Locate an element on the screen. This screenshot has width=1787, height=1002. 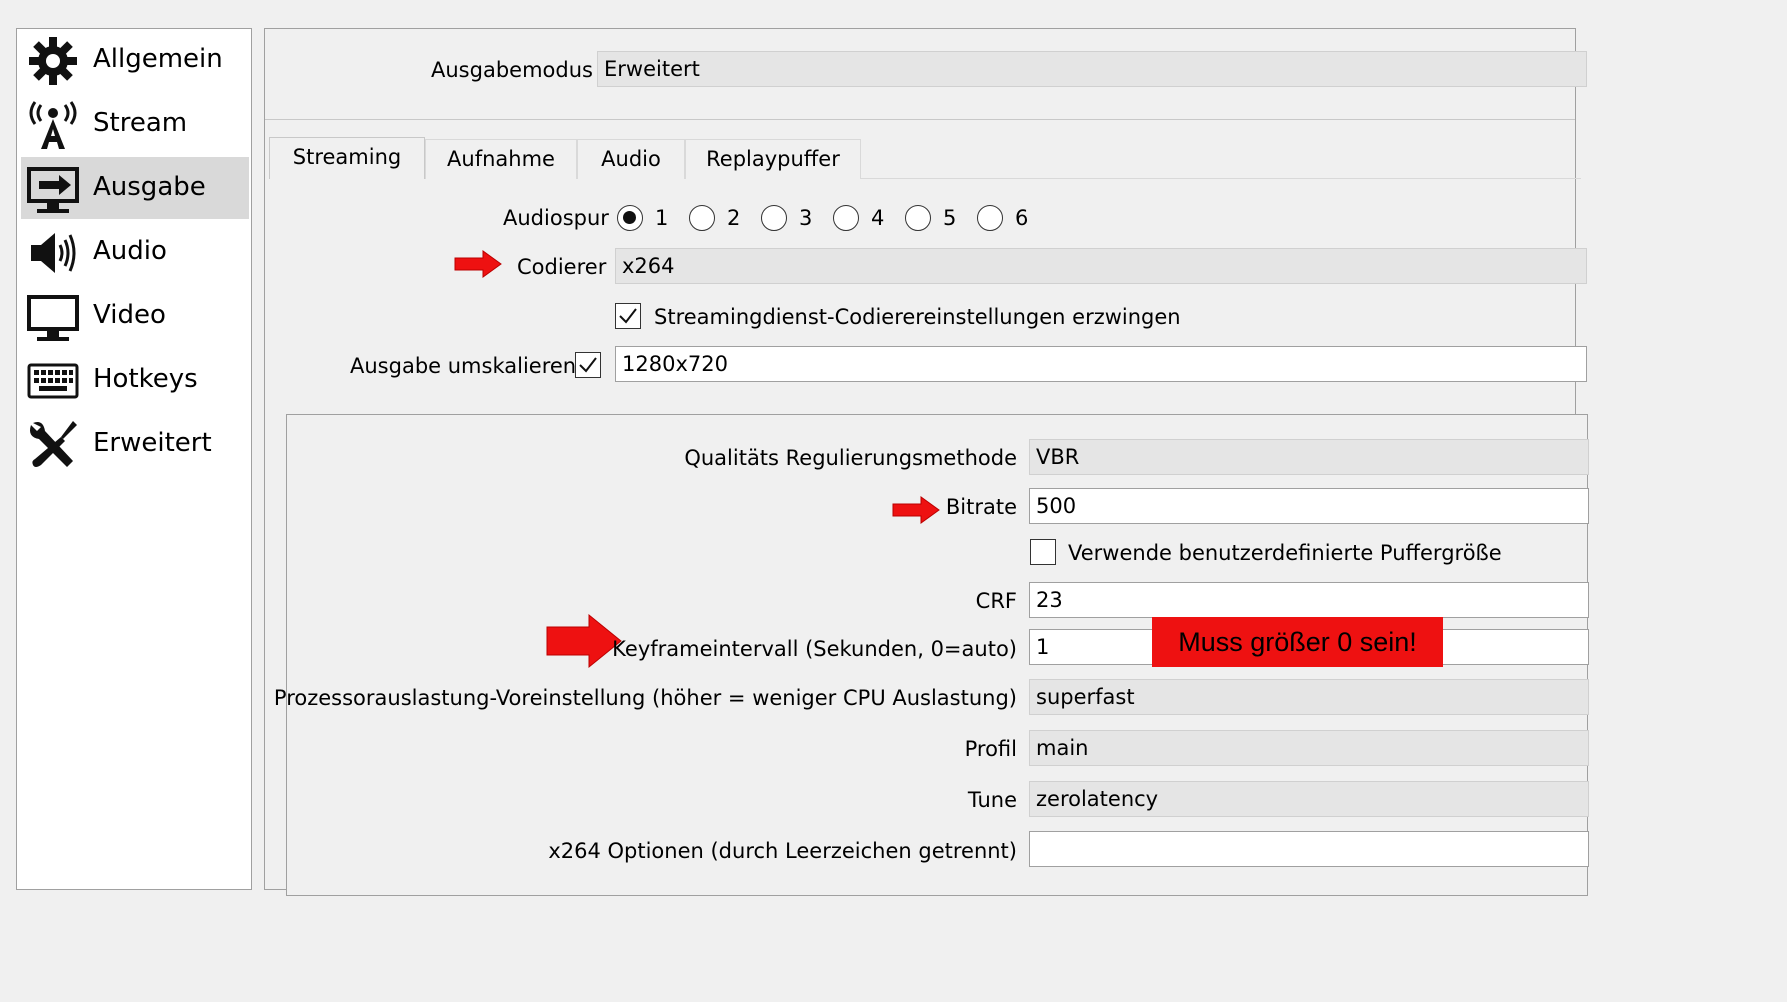
monitor-icon is located at coordinates (53, 317).